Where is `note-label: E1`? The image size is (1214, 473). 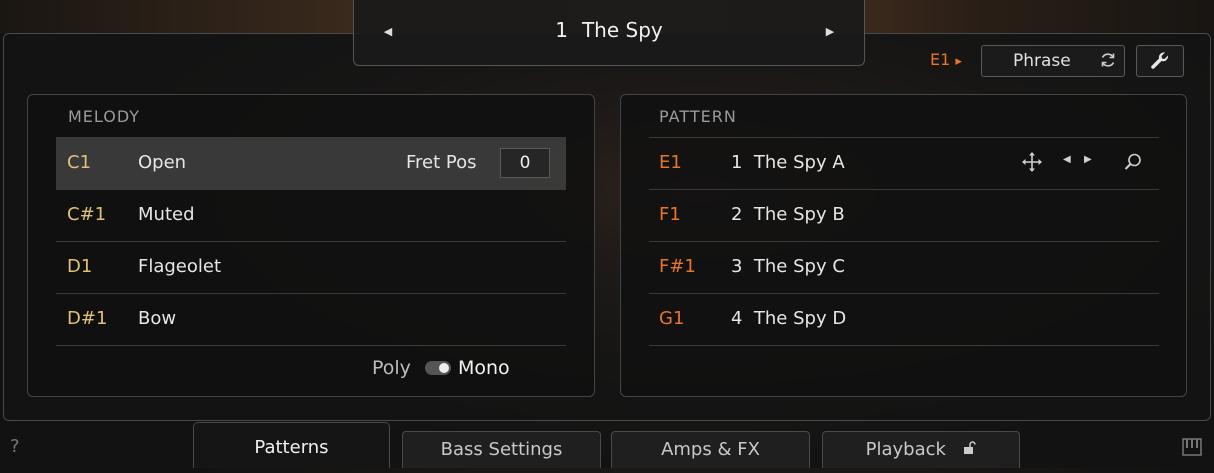 note-label: E1 is located at coordinates (670, 162).